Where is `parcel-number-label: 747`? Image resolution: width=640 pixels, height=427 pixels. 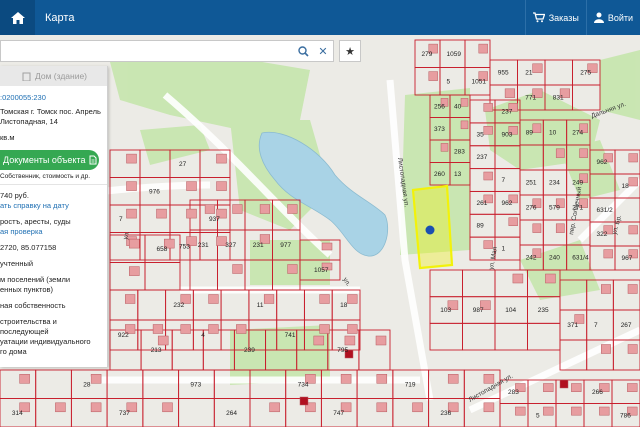
parcel-number-label: 747 is located at coordinates (338, 413).